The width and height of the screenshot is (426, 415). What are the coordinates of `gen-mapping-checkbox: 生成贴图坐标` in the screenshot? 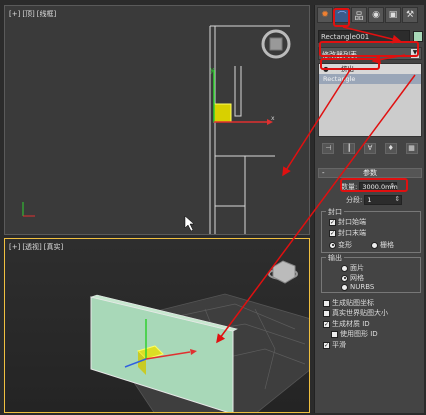 It's located at (348, 303).